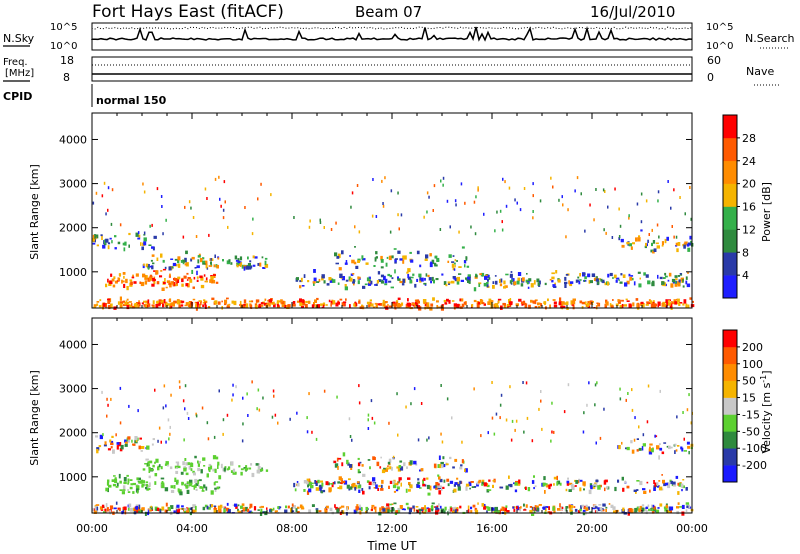  What do you see at coordinates (763, 379) in the screenshot?
I see `velocity-colorbar-label-sup: -1` at bounding box center [763, 379].